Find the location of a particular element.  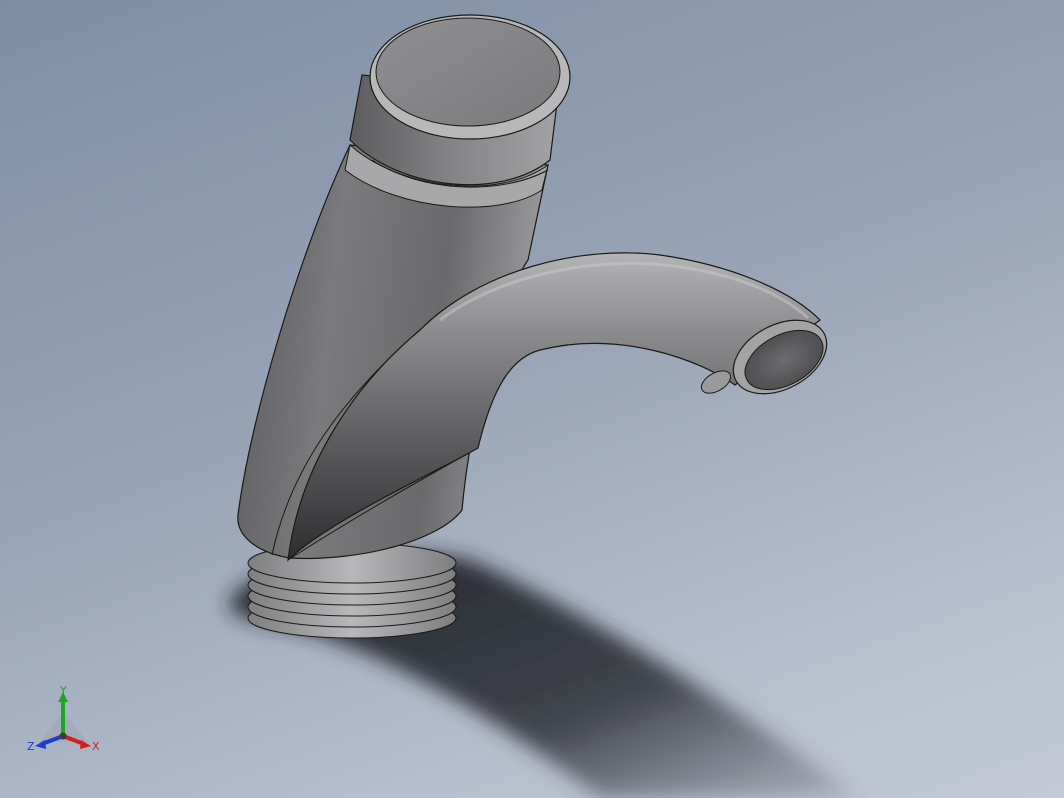

triad-origin is located at coordinates (63, 736).